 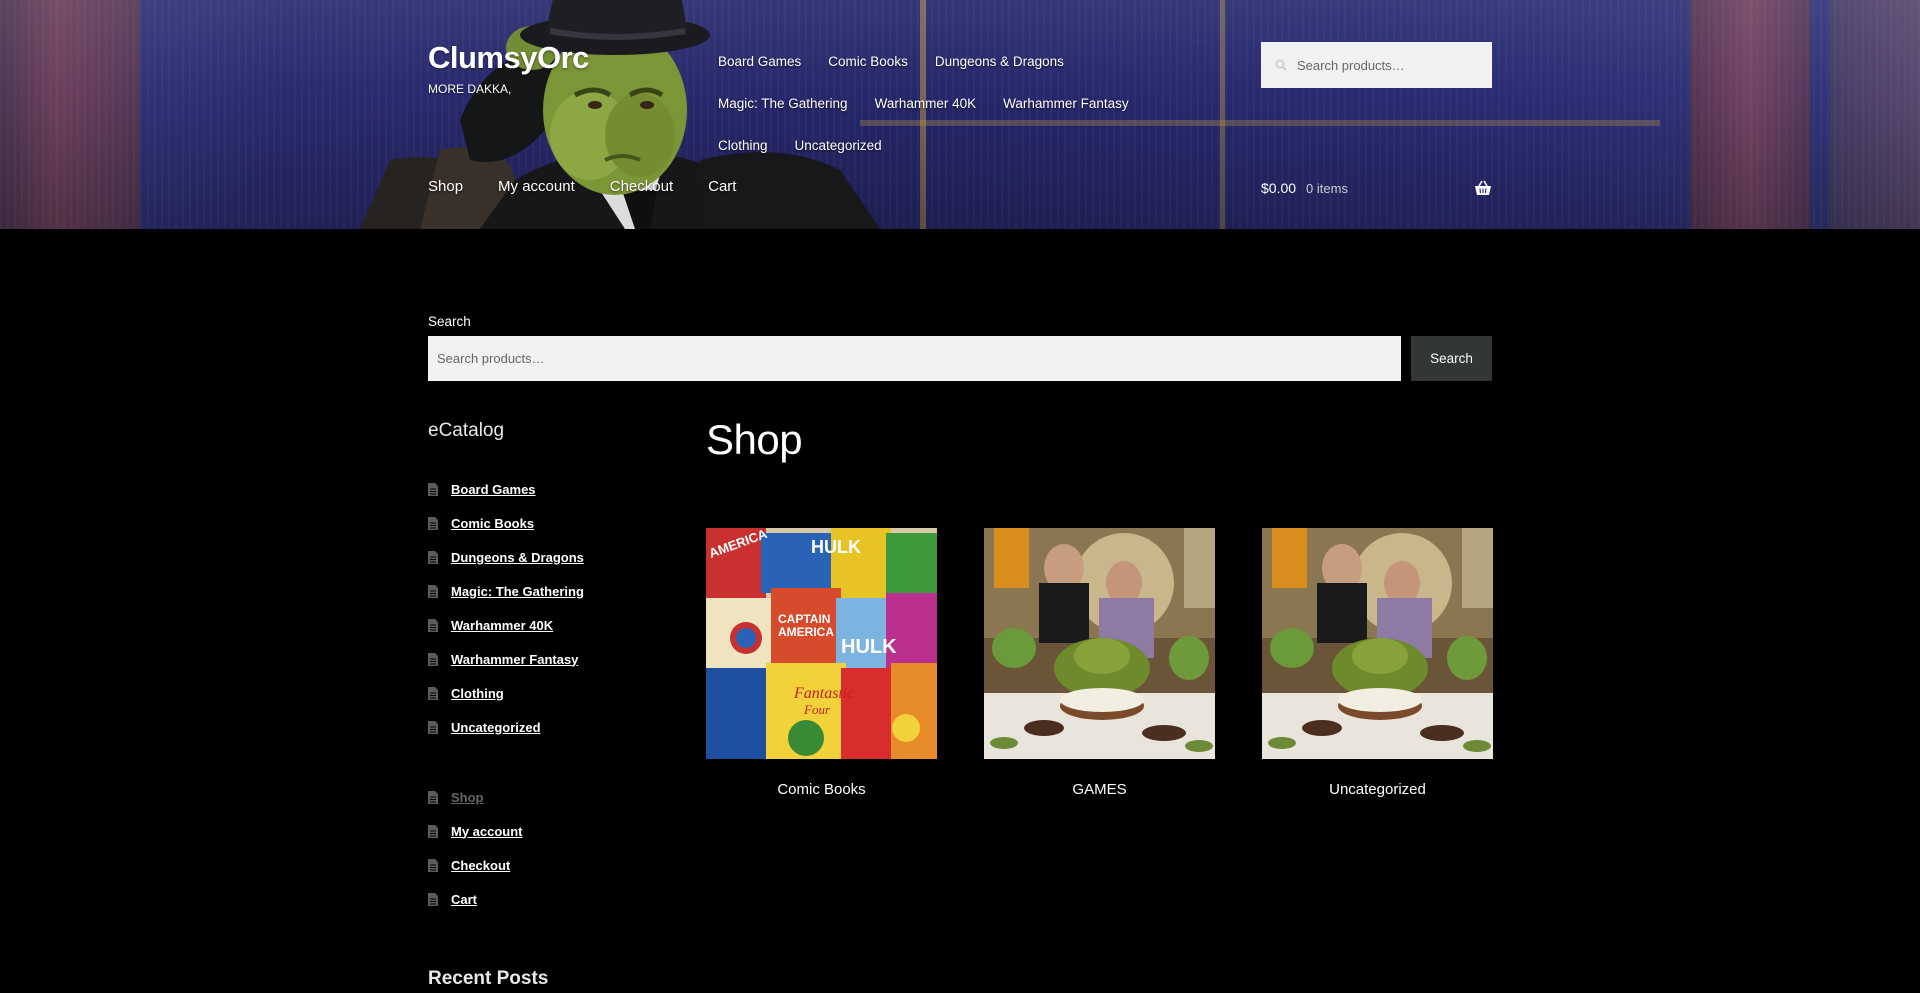 I want to click on search-label: Search, so click(x=449, y=321).